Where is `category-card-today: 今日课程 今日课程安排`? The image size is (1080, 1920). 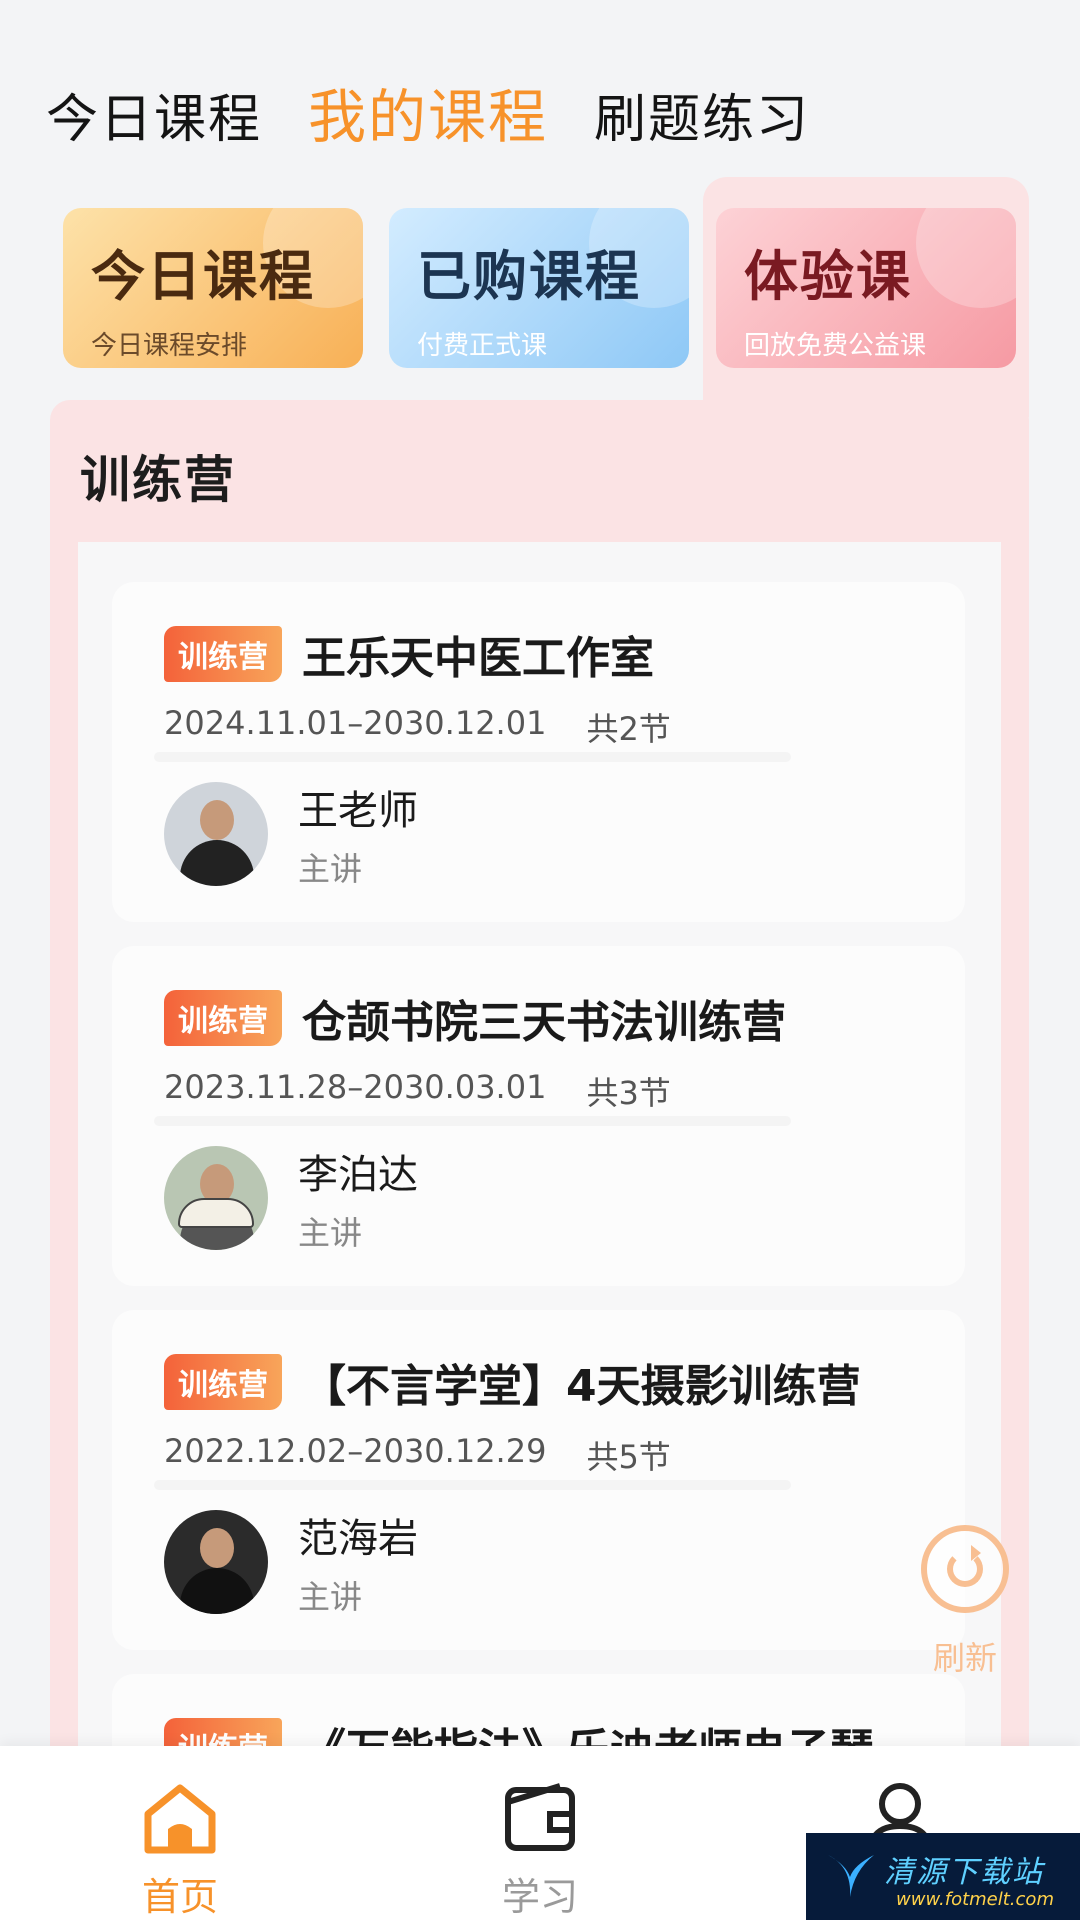 category-card-today: 今日课程 今日课程安排 is located at coordinates (213, 288).